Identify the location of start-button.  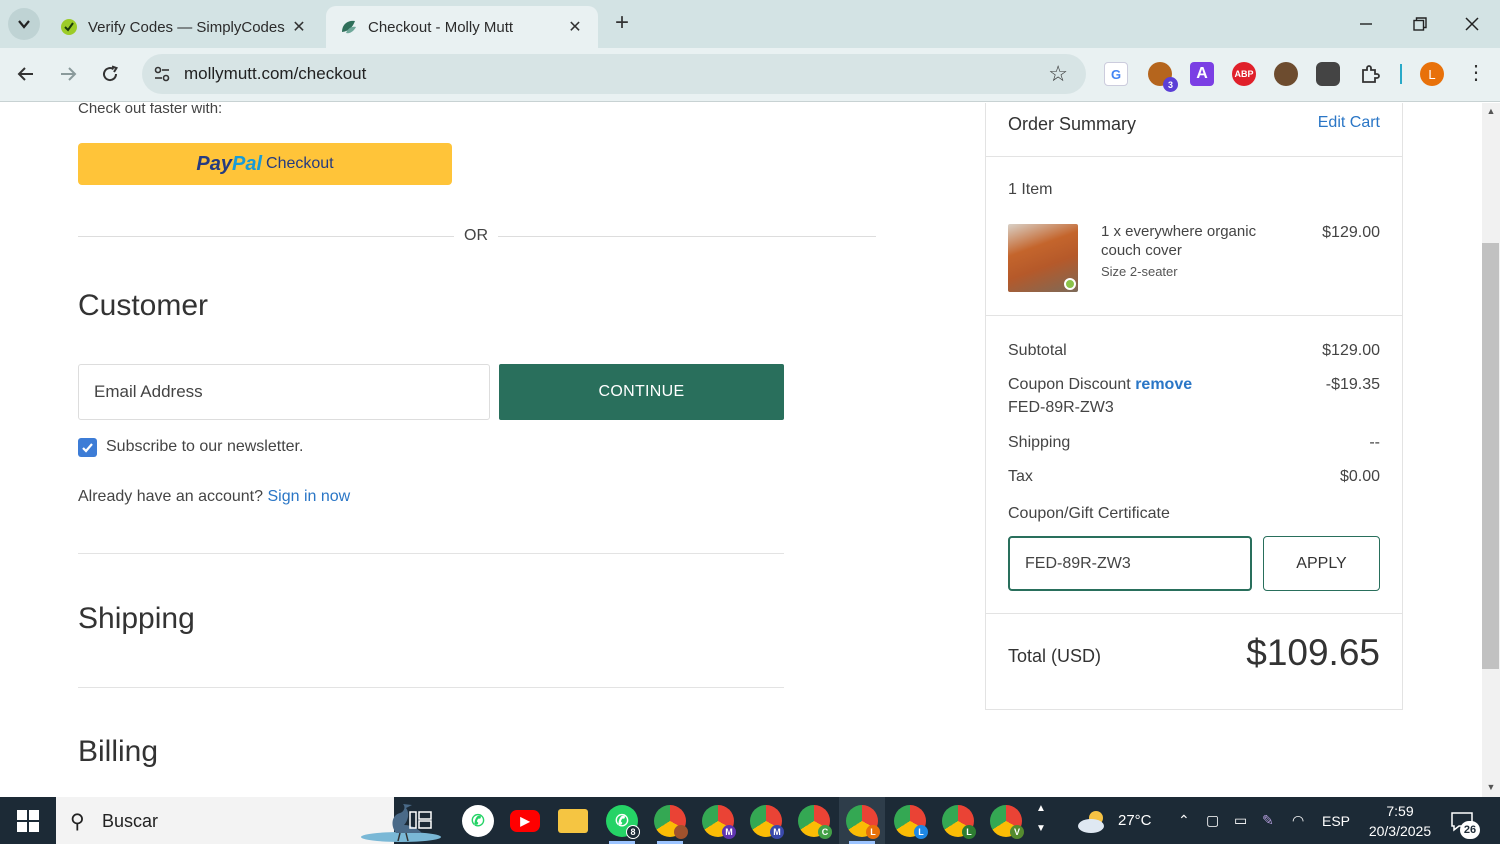
(28, 820).